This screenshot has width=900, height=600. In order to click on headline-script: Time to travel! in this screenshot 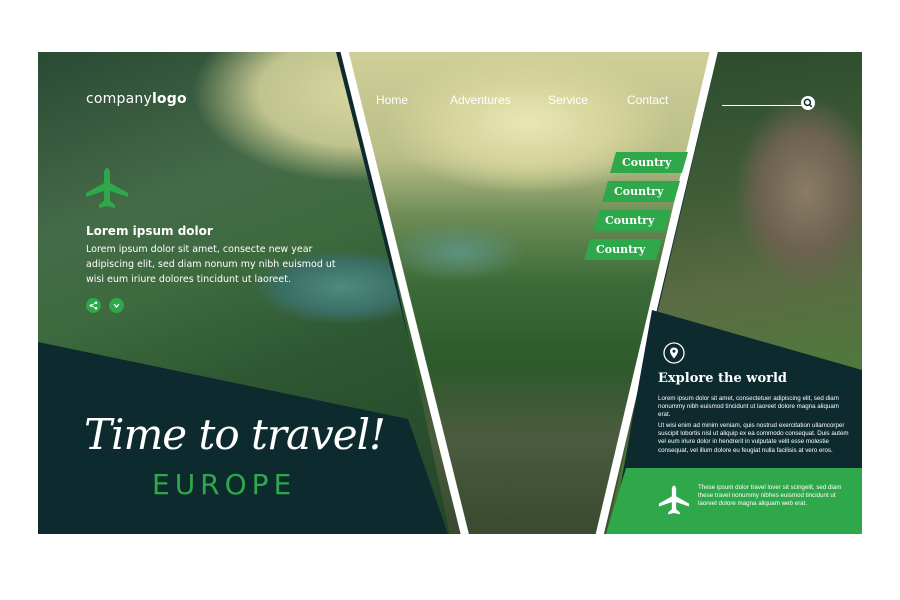, I will do `click(235, 434)`.